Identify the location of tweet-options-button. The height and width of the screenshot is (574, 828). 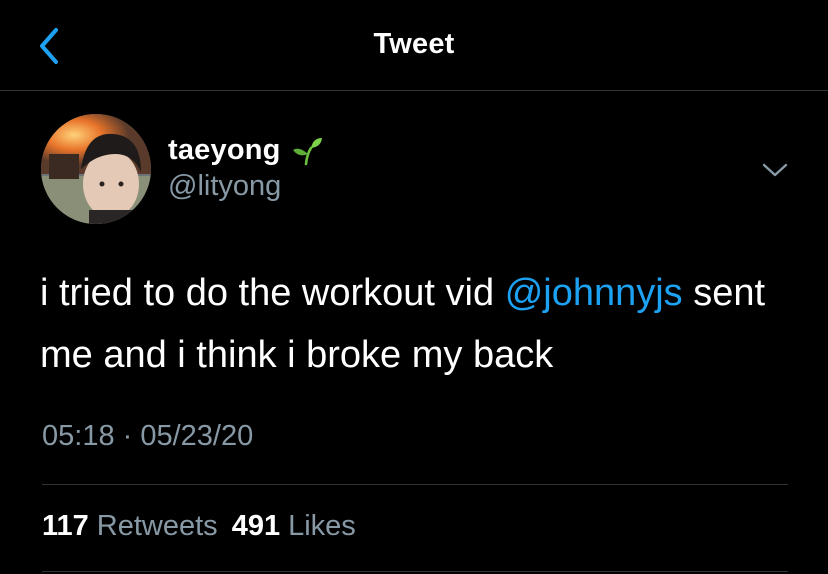
(775, 170).